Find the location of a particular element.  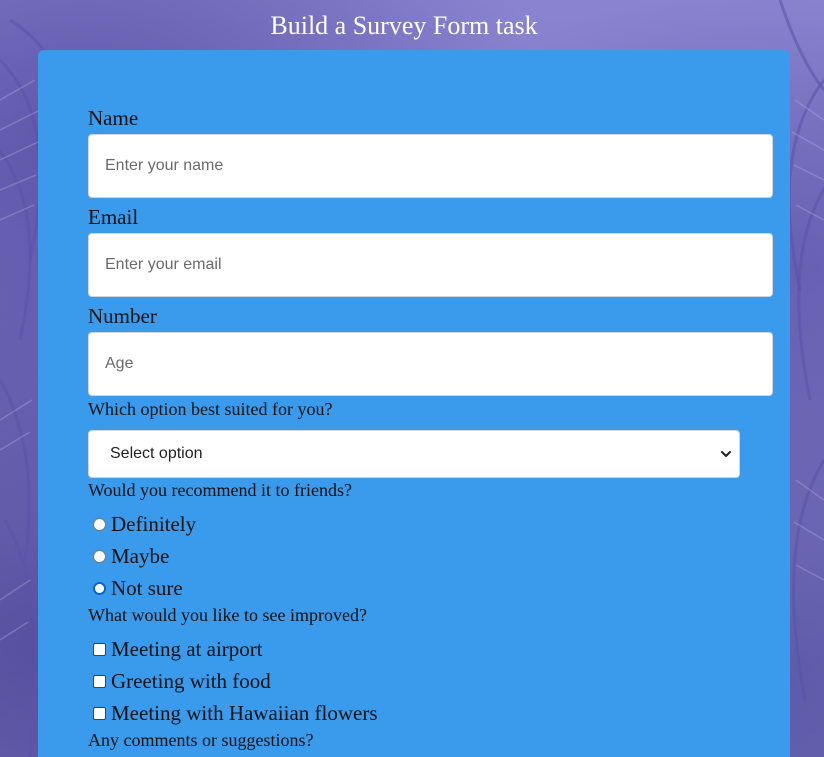

improve-option-airport: Meeting at airport is located at coordinates (178, 649).